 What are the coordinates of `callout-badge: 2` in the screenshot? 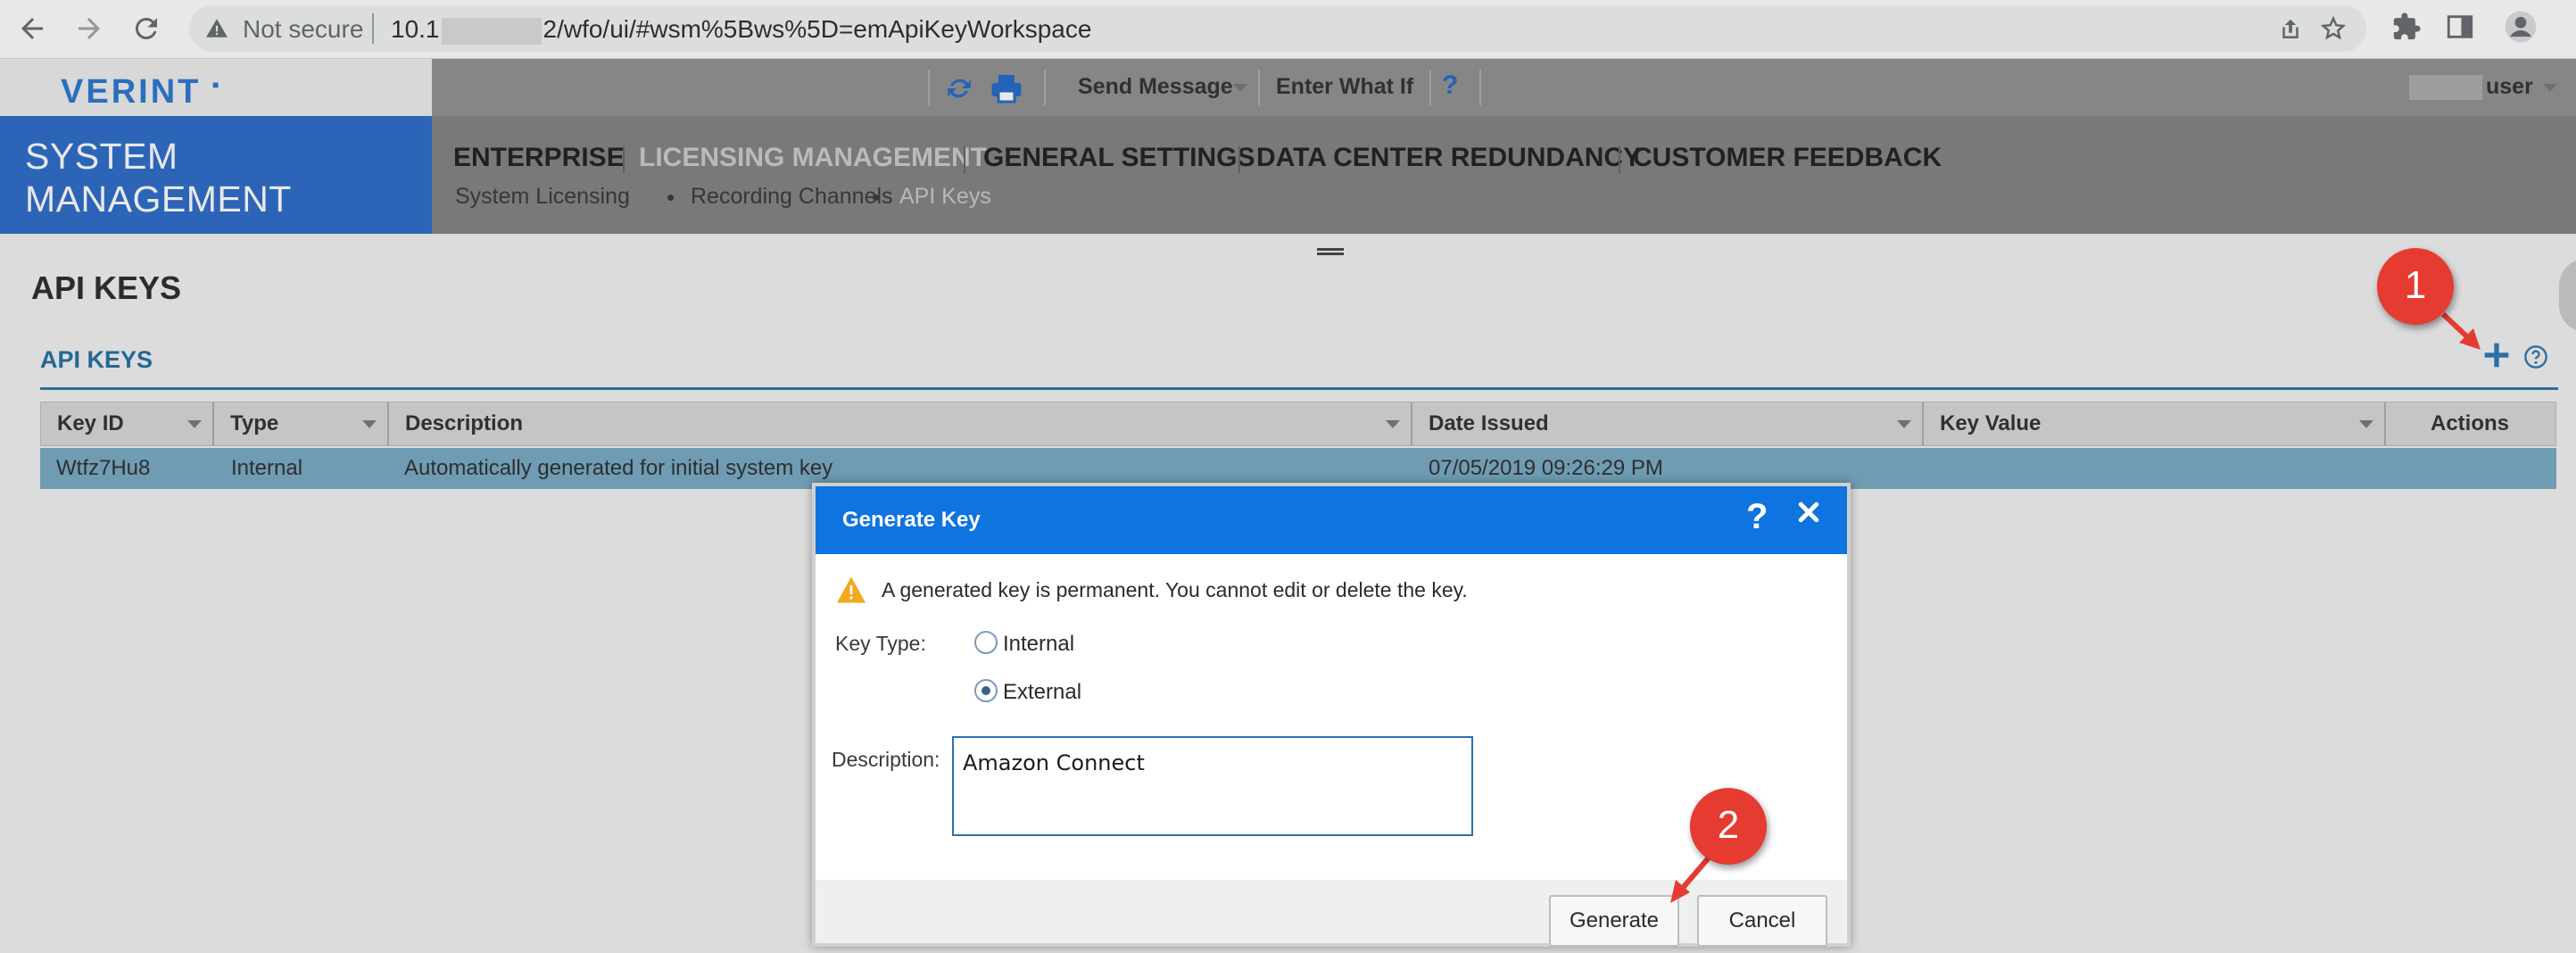 It's located at (1728, 826).